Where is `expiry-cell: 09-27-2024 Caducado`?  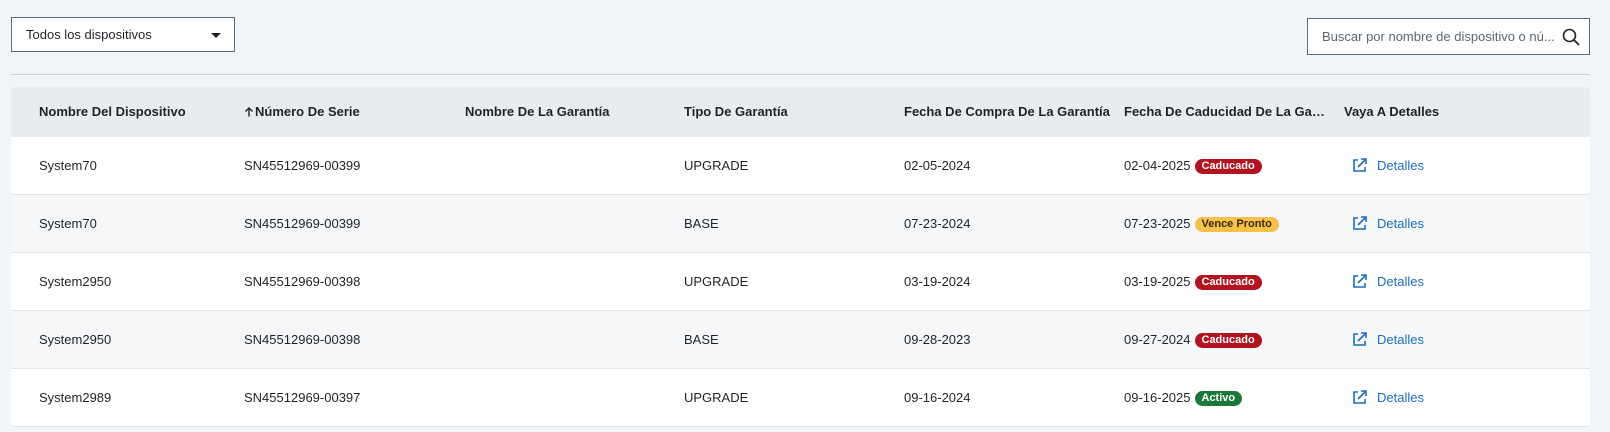
expiry-cell: 09-27-2024 Caducado is located at coordinates (1226, 339).